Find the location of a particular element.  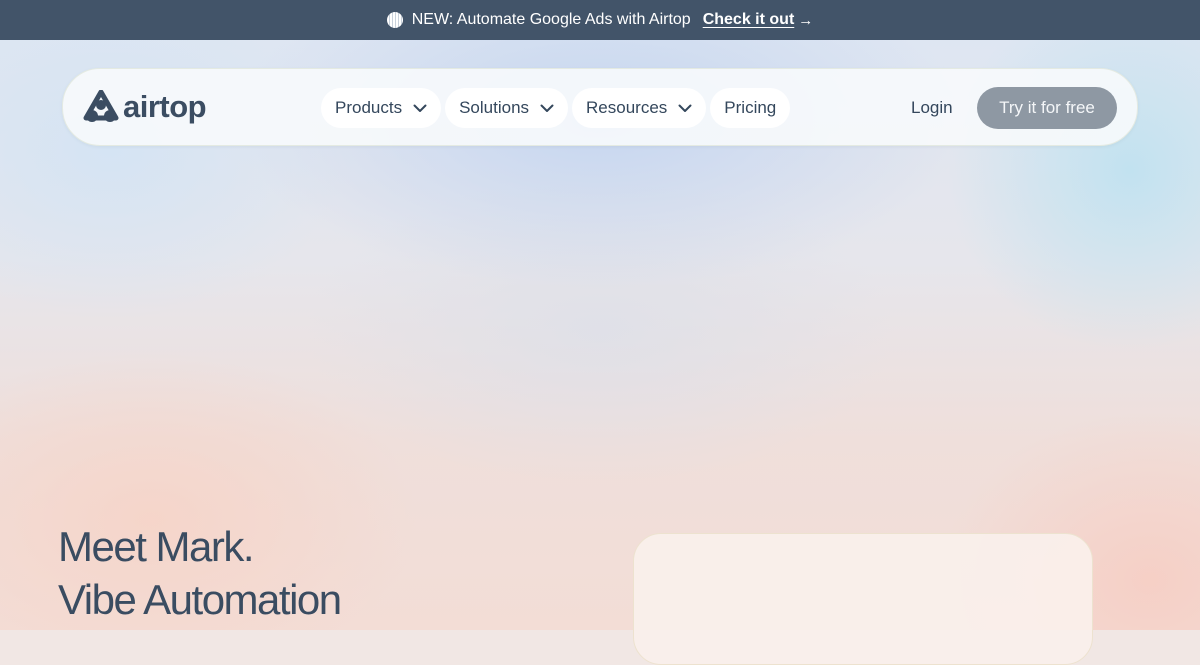

nav-item-pricing: Pricing is located at coordinates (750, 108).